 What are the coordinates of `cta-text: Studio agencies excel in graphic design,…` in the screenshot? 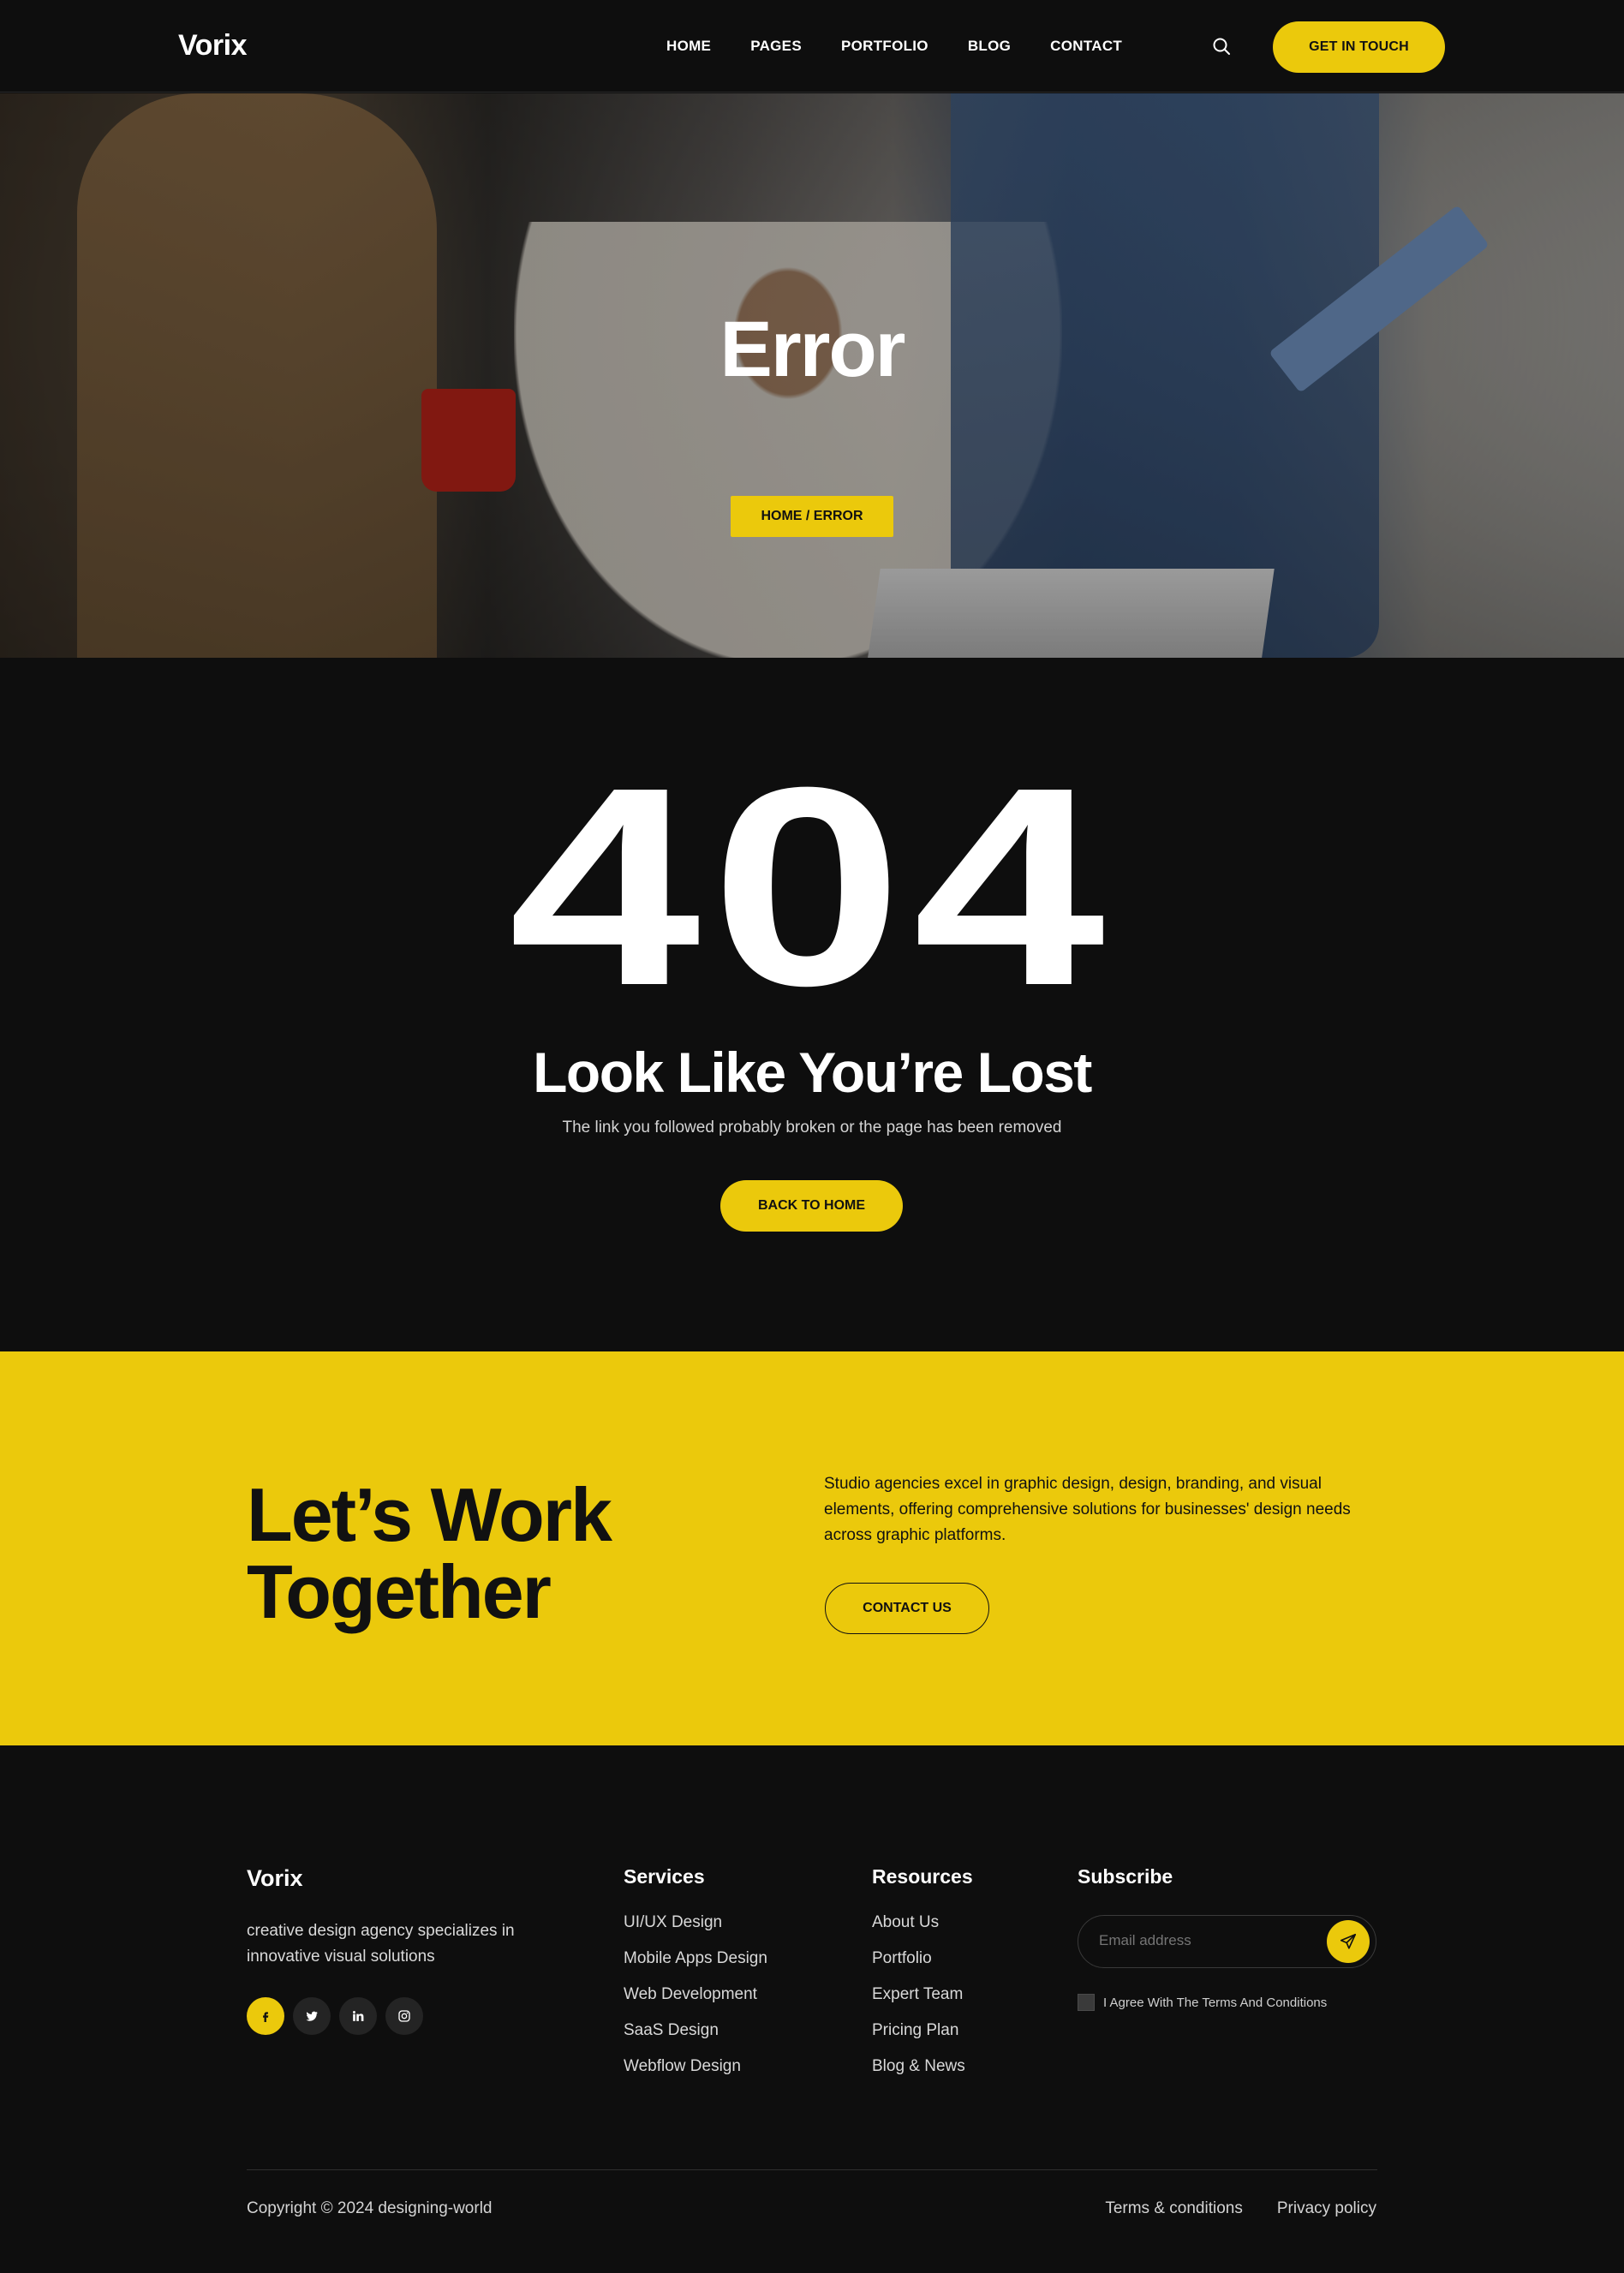 It's located at (1087, 1509).